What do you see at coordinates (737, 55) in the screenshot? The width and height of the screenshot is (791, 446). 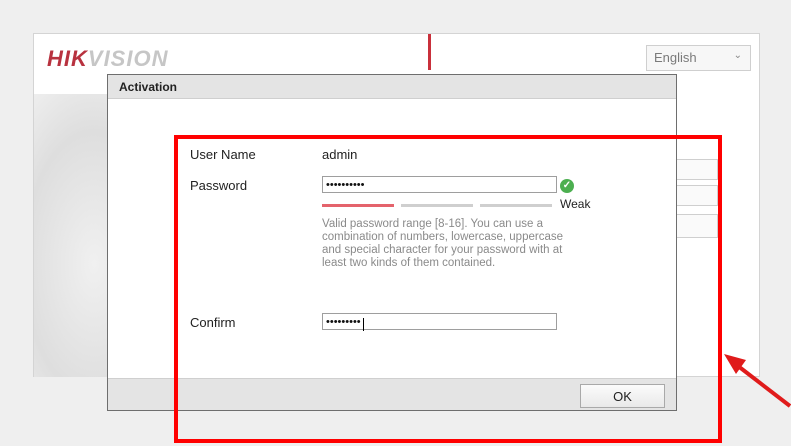 I see `chevron-down-icon: ⌄` at bounding box center [737, 55].